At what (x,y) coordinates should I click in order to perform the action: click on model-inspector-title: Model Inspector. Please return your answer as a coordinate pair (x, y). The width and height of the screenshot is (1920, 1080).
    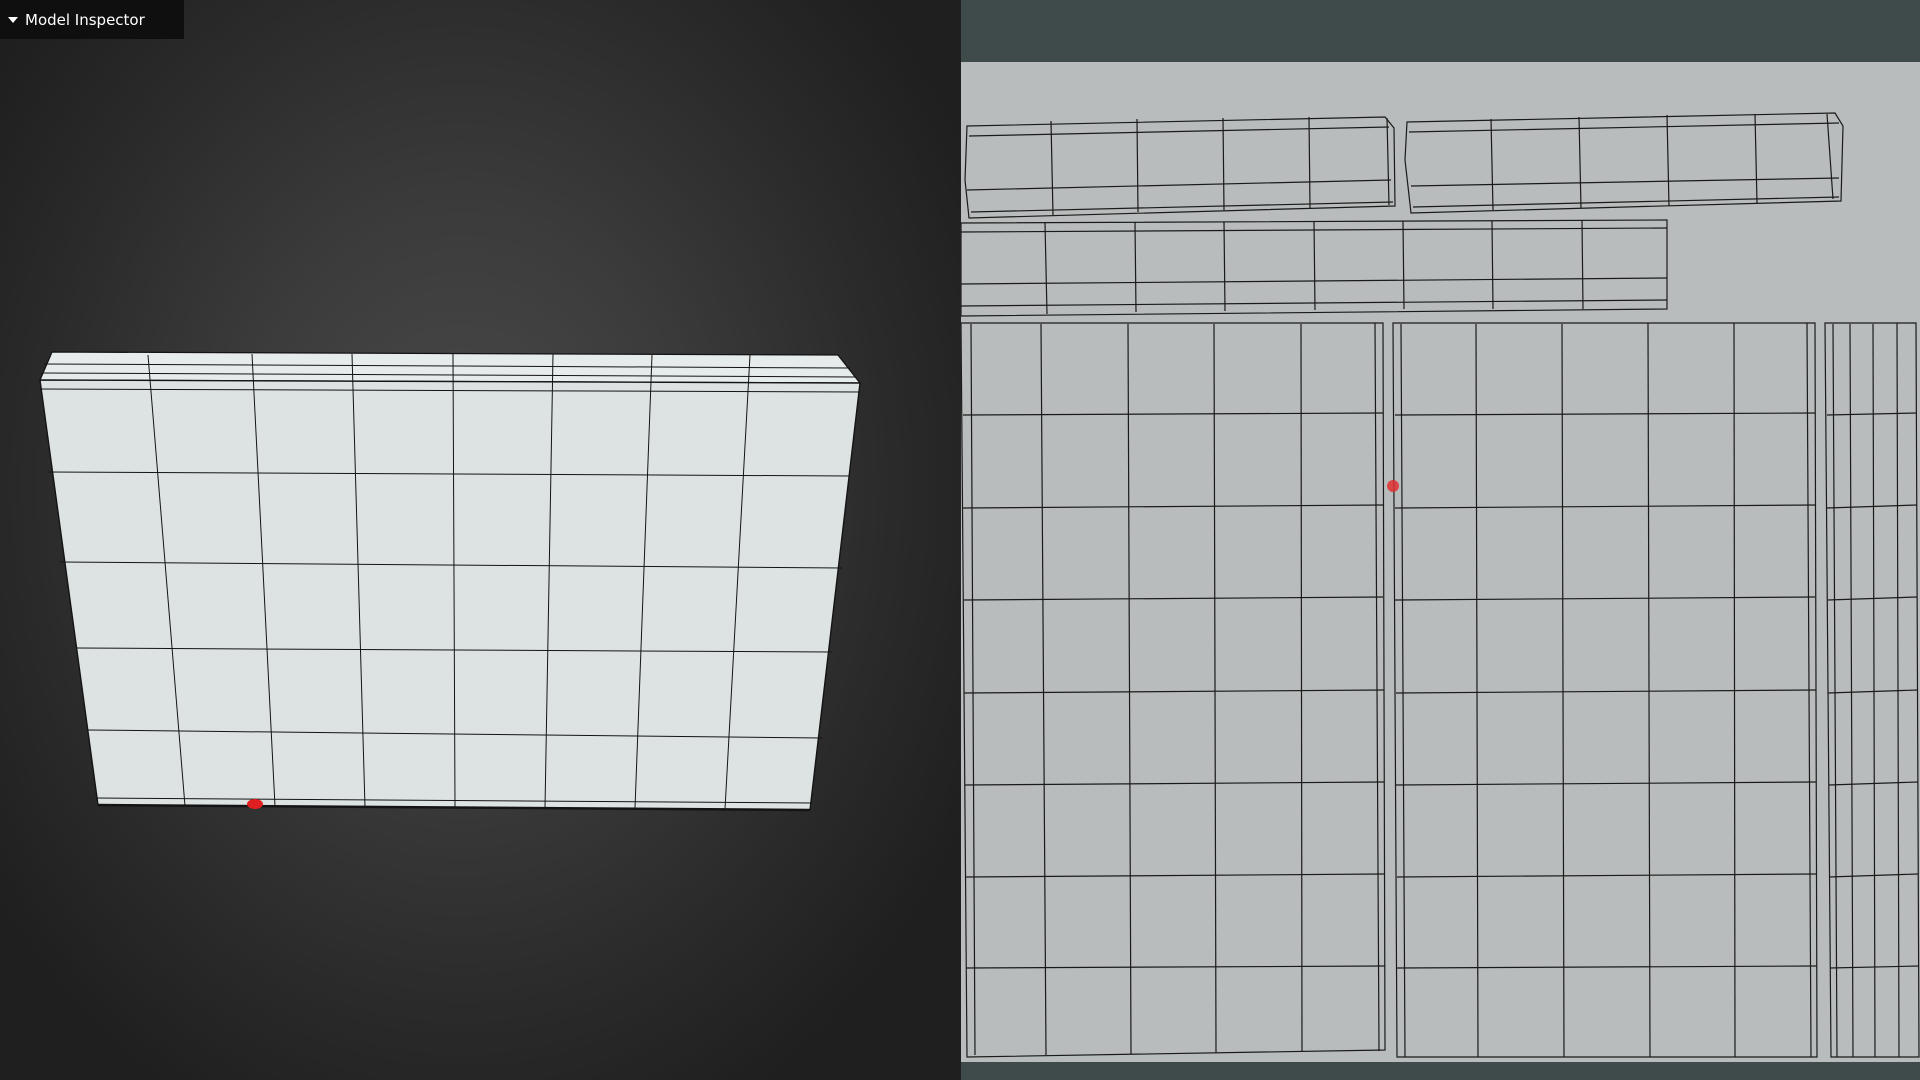
    Looking at the image, I should click on (85, 19).